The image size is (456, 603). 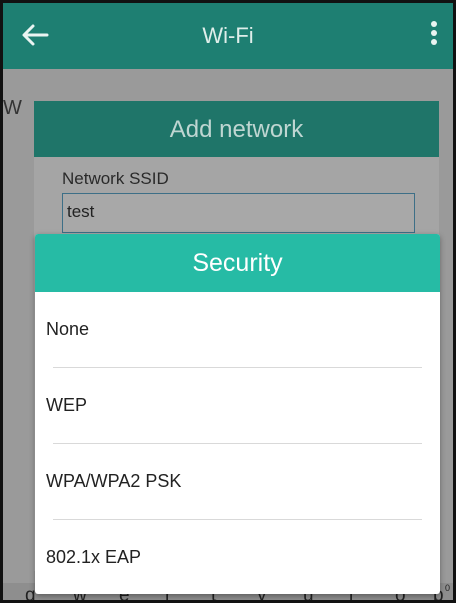 I want to click on ssid-value: test, so click(x=81, y=211).